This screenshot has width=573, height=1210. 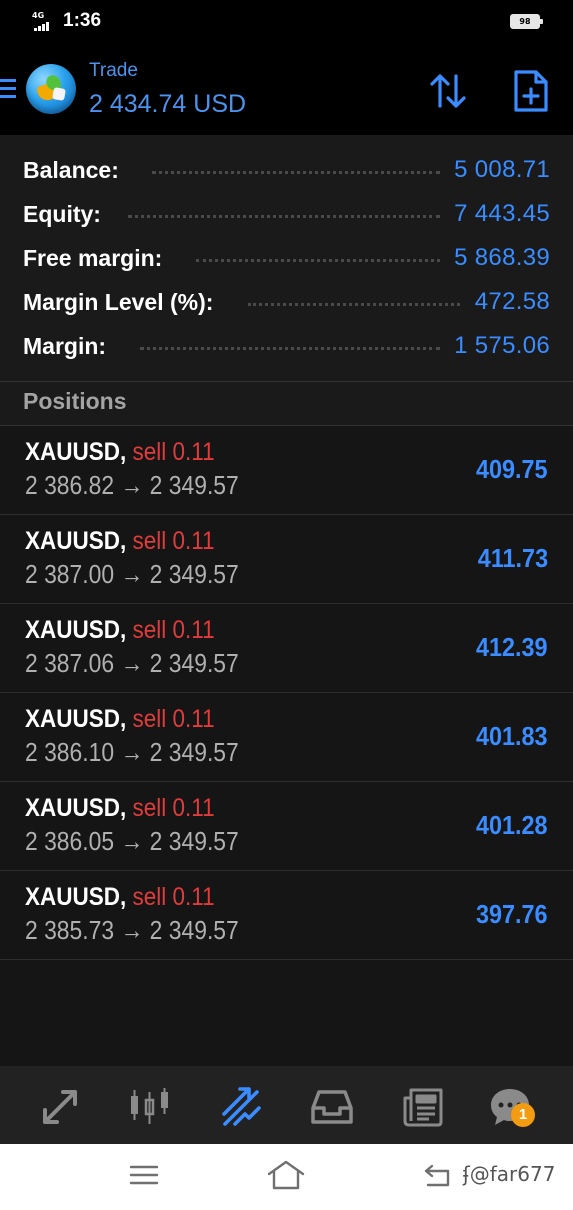 I want to click on app-logo, so click(x=51, y=89).